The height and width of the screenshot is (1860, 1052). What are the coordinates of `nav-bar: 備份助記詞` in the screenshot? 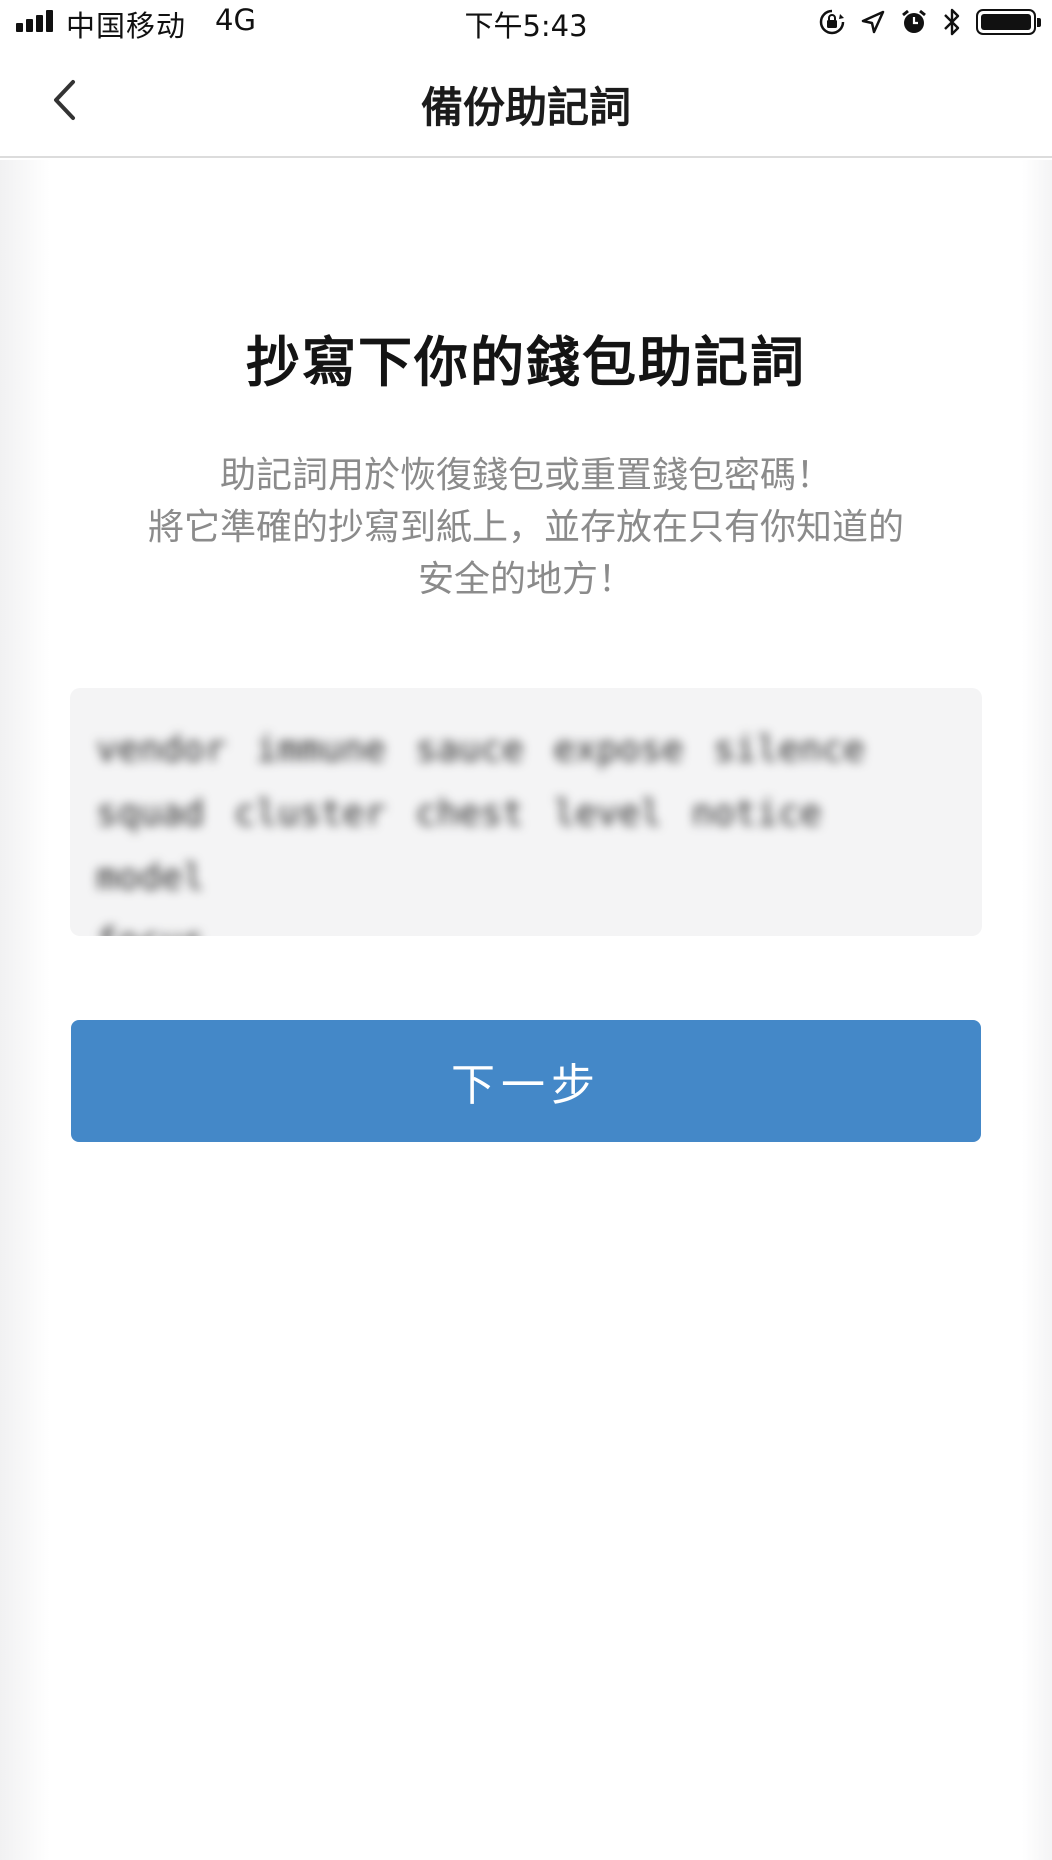 It's located at (526, 101).